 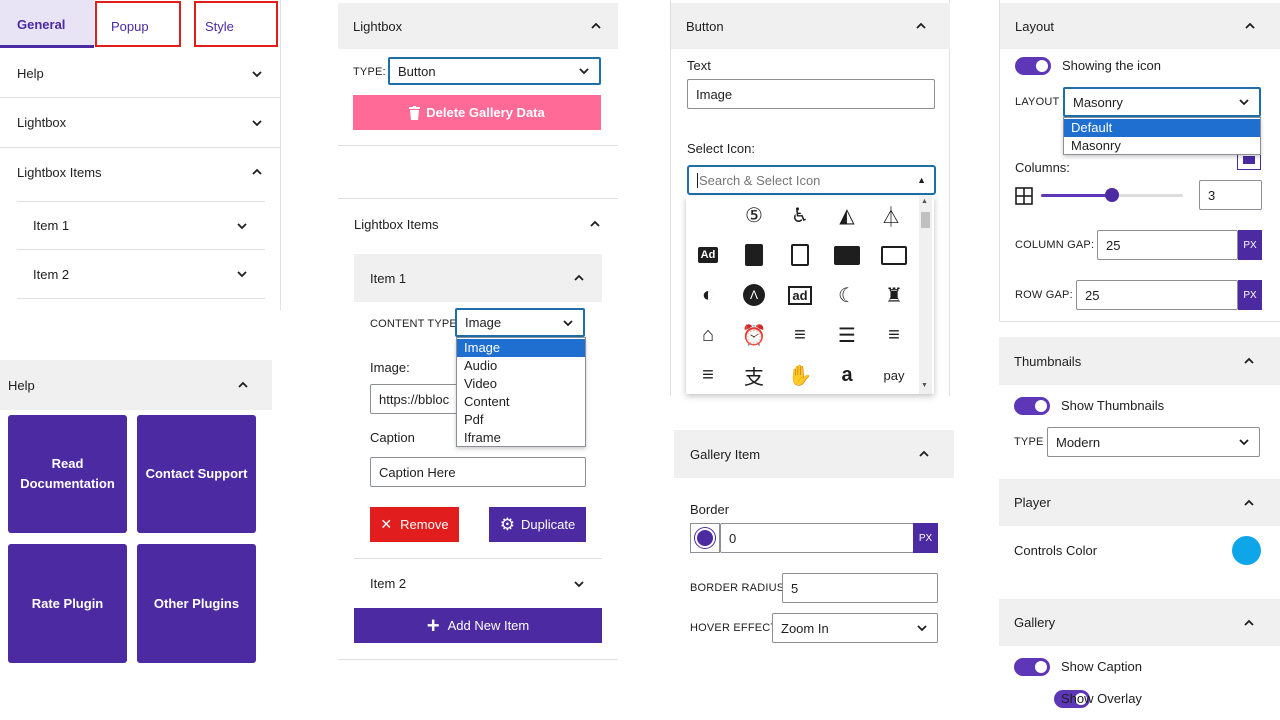 I want to click on dropdown-option: Audio, so click(x=521, y=366).